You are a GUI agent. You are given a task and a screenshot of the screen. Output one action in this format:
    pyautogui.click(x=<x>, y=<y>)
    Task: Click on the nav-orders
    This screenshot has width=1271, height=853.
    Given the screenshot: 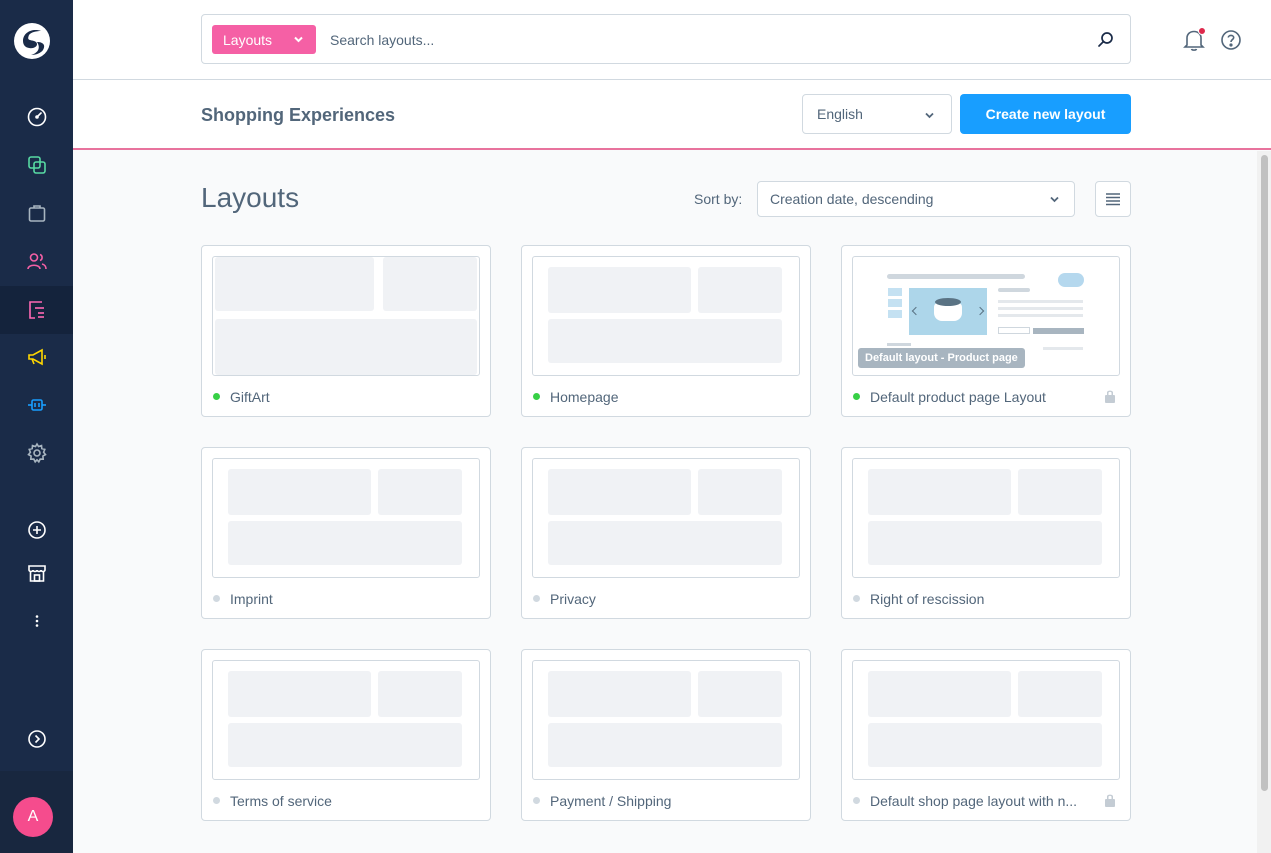 What is the action you would take?
    pyautogui.click(x=36, y=213)
    